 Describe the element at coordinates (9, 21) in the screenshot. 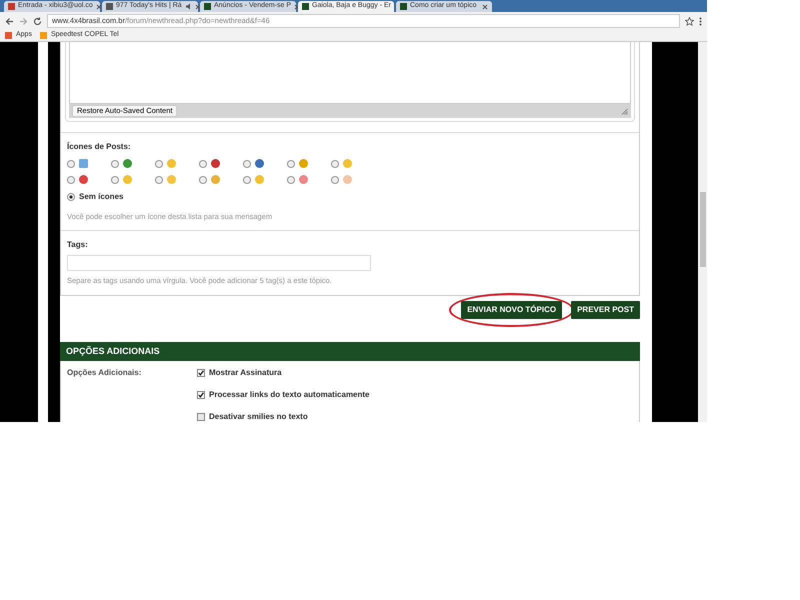

I see `back-icon` at that location.